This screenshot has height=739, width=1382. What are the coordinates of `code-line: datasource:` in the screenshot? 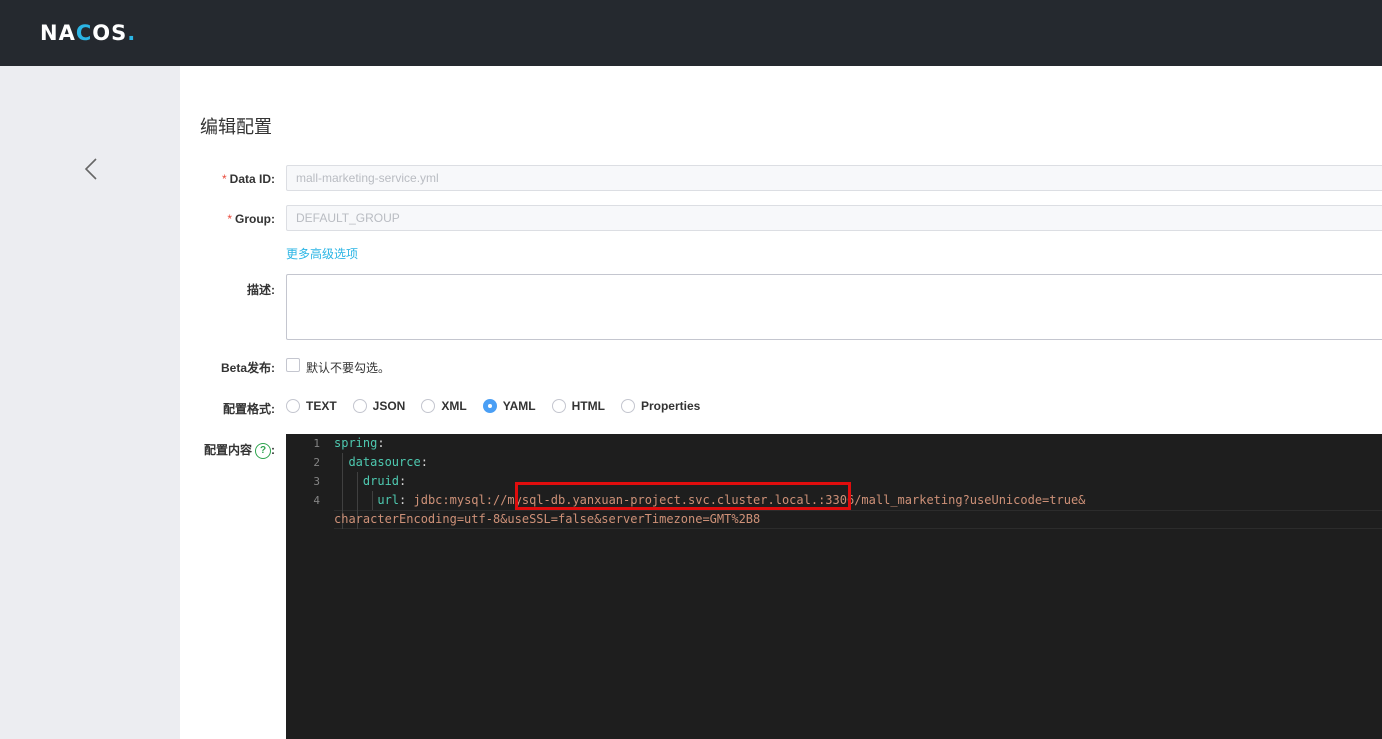 It's located at (709, 462).